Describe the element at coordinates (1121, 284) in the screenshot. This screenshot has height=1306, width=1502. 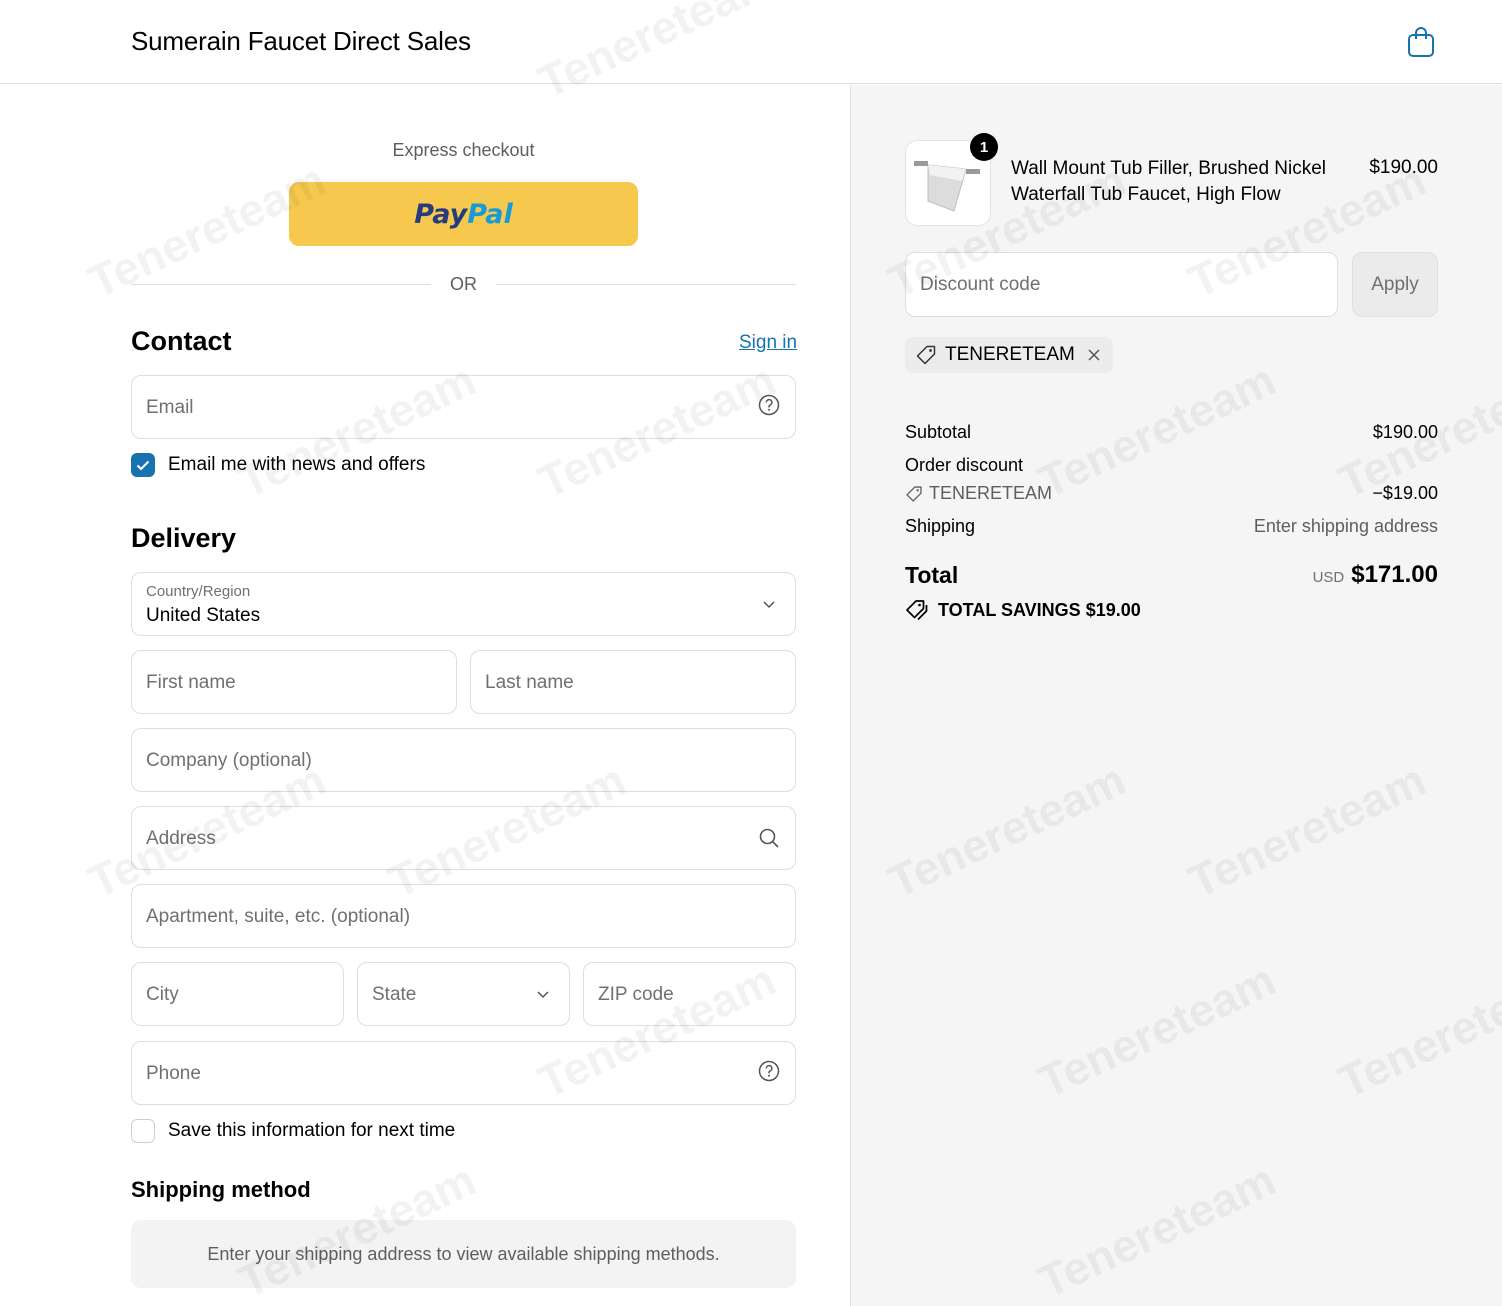
I see `discount-code-input: Discount code` at that location.